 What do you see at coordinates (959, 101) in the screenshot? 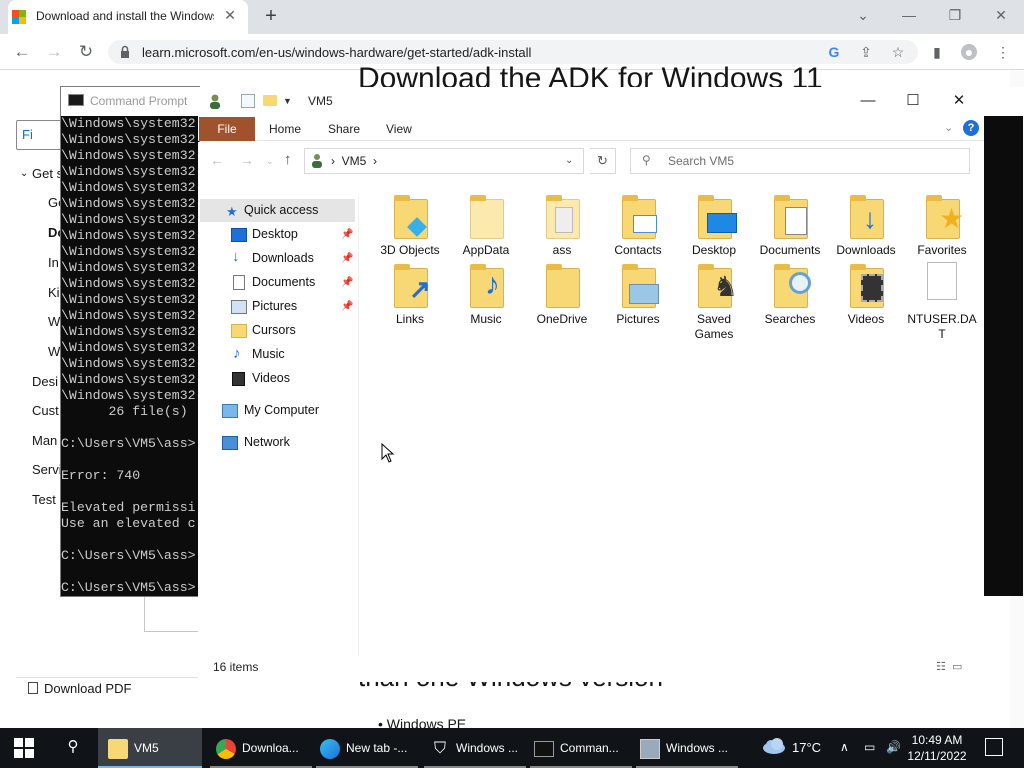
I see `explorer-close-button: ✕` at bounding box center [959, 101].